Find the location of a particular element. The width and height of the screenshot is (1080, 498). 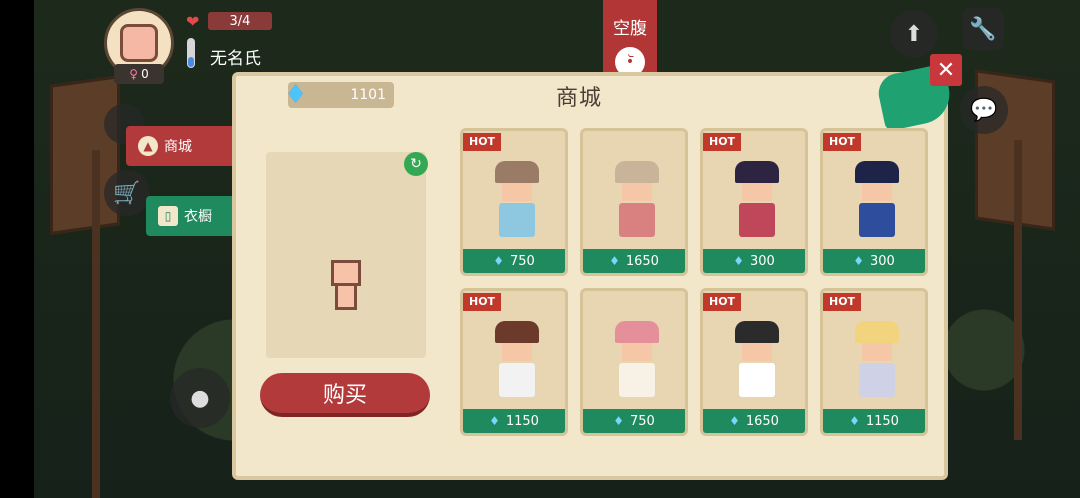

joystick: ● is located at coordinates (200, 398).